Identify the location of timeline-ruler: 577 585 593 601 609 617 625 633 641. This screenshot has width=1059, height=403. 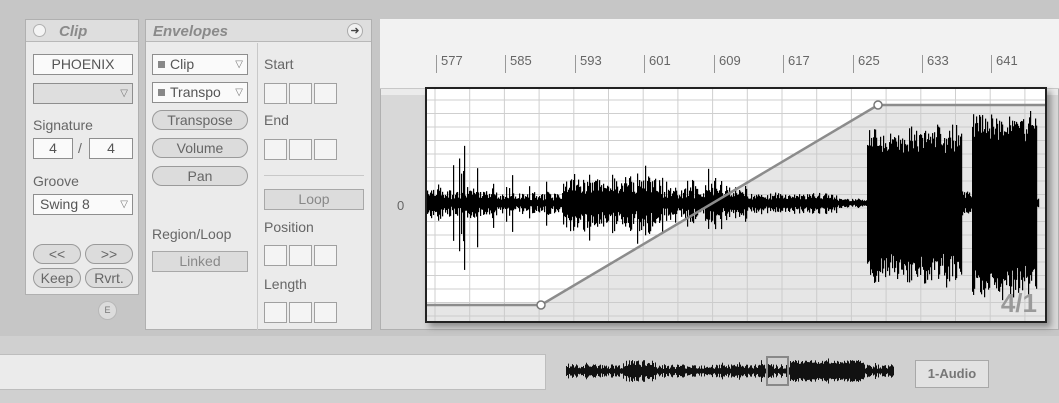
(719, 54).